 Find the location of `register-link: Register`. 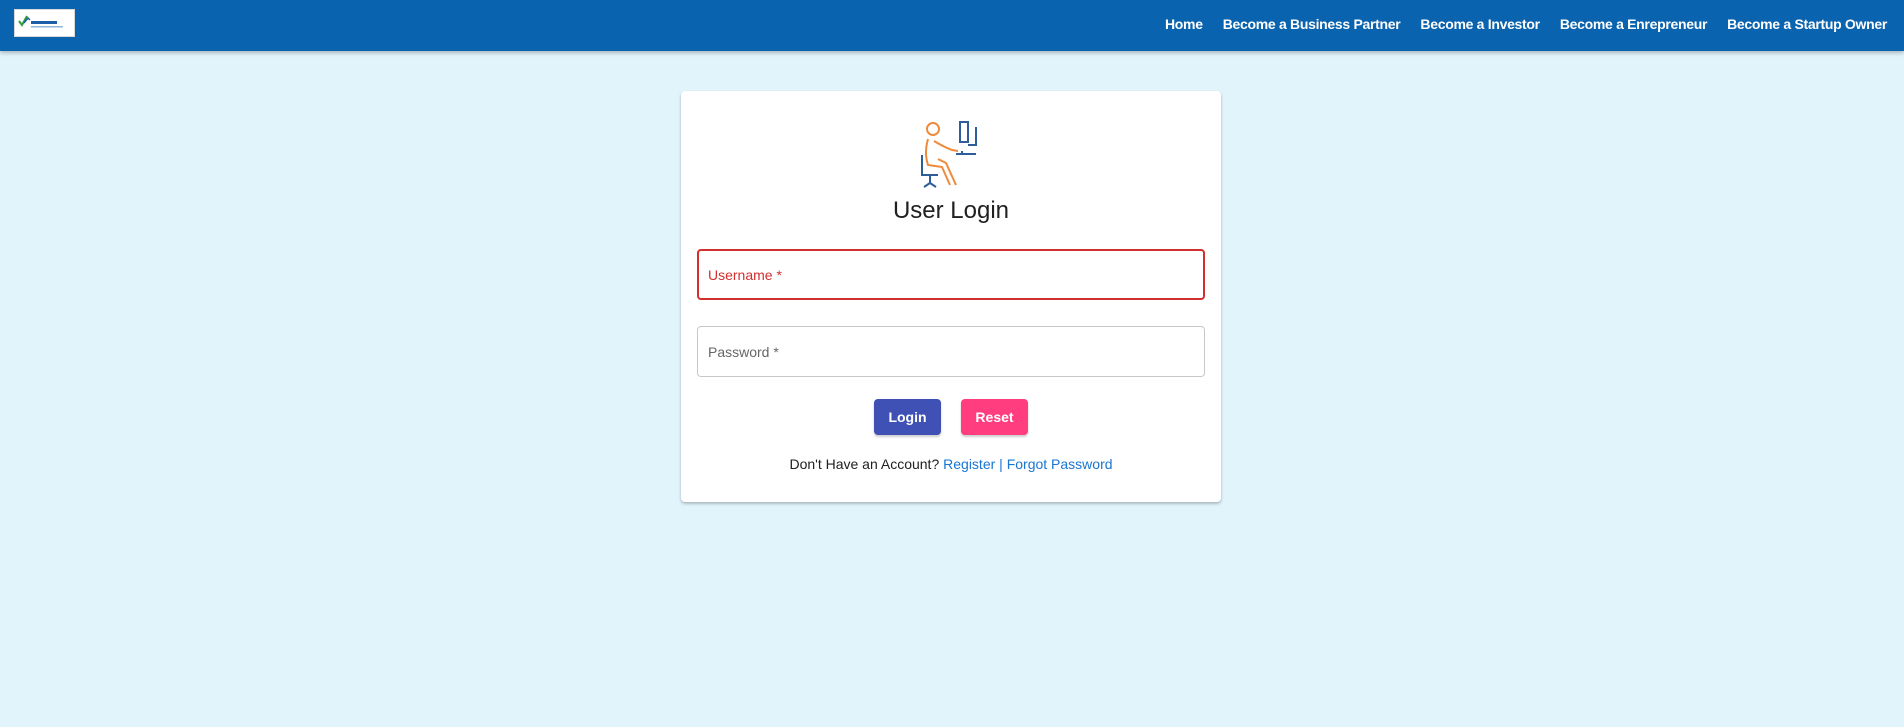

register-link: Register is located at coordinates (969, 464).